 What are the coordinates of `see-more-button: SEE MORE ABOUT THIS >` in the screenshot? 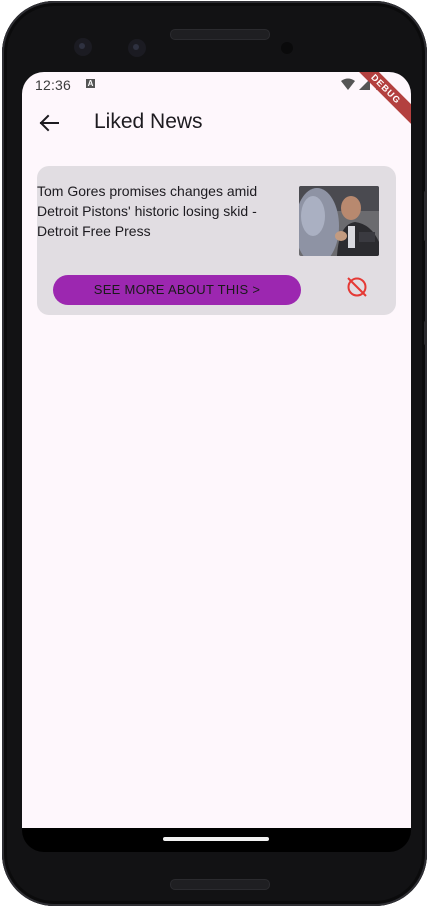 It's located at (177, 290).